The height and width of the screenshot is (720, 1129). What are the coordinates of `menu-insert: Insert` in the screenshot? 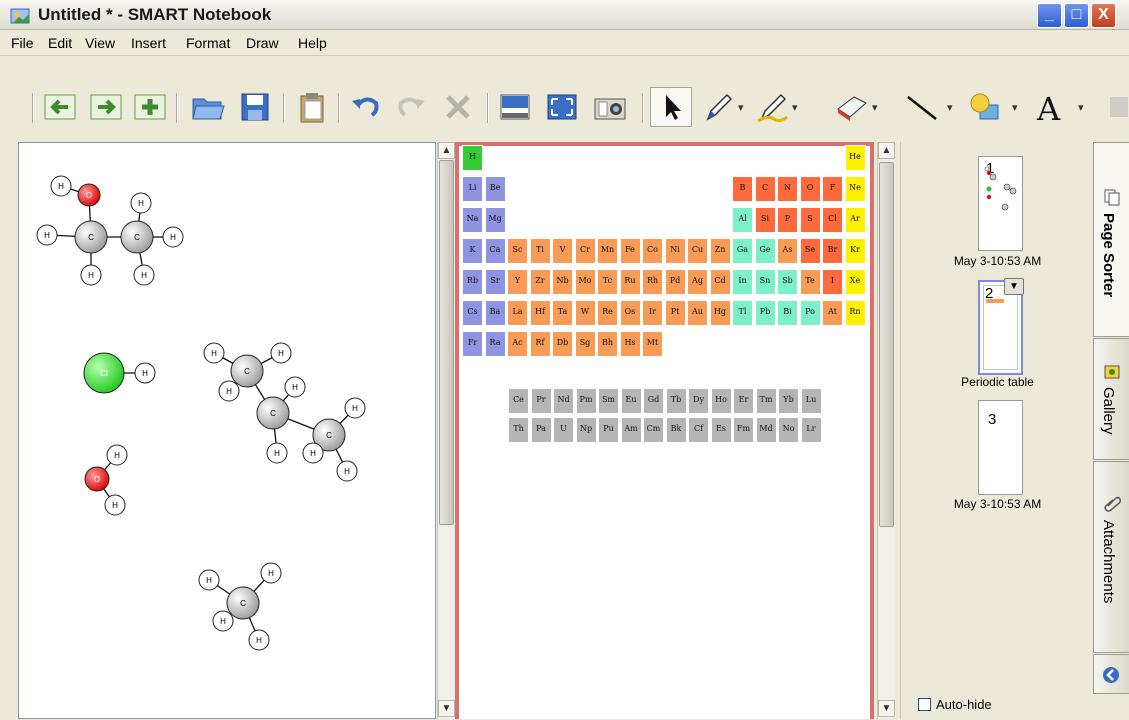 It's located at (148, 43).